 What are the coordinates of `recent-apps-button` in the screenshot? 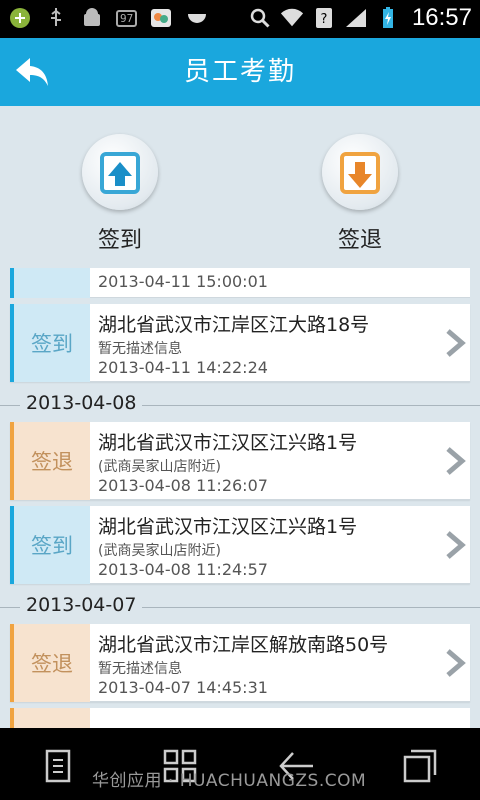 It's located at (420, 766).